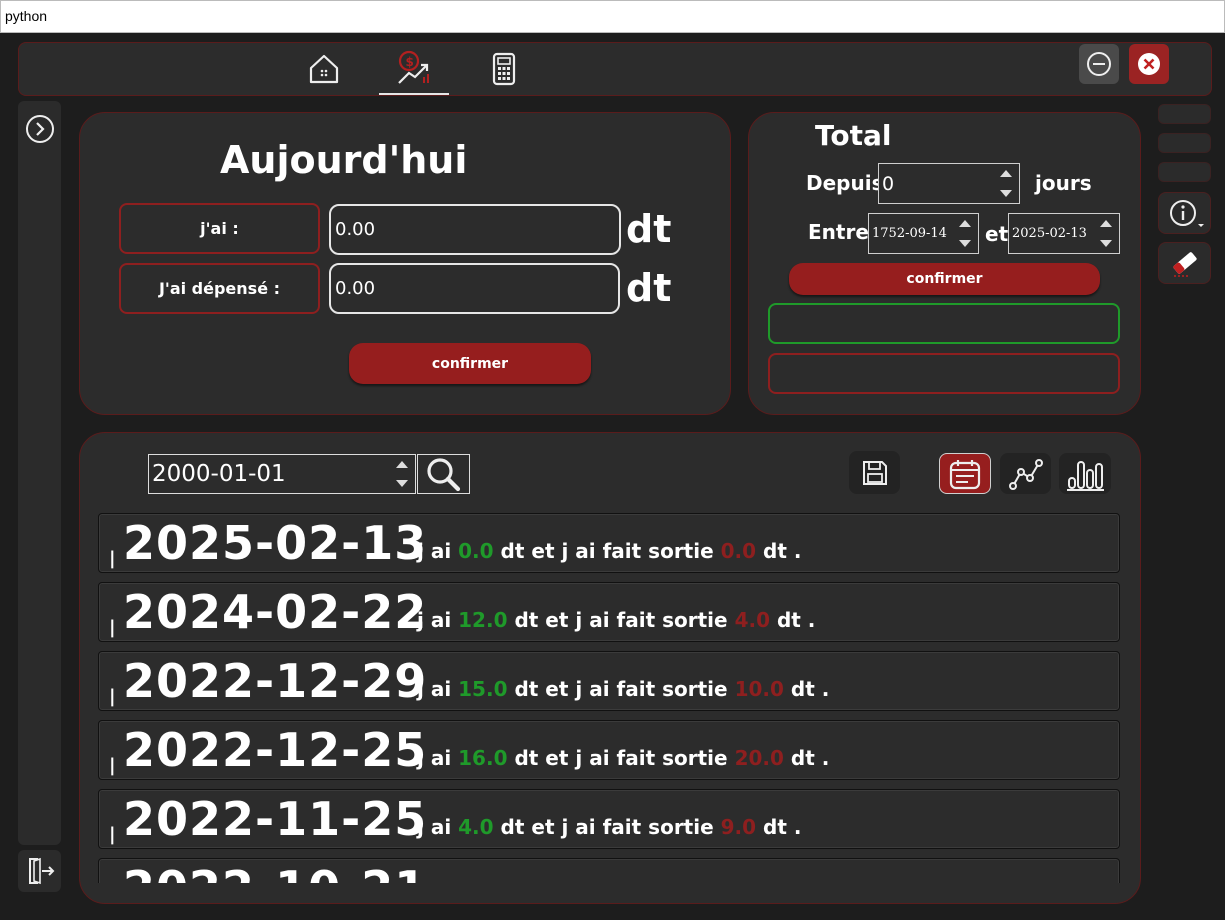  Describe the element at coordinates (649, 288) in the screenshot. I see `spent-unit: dt` at that location.